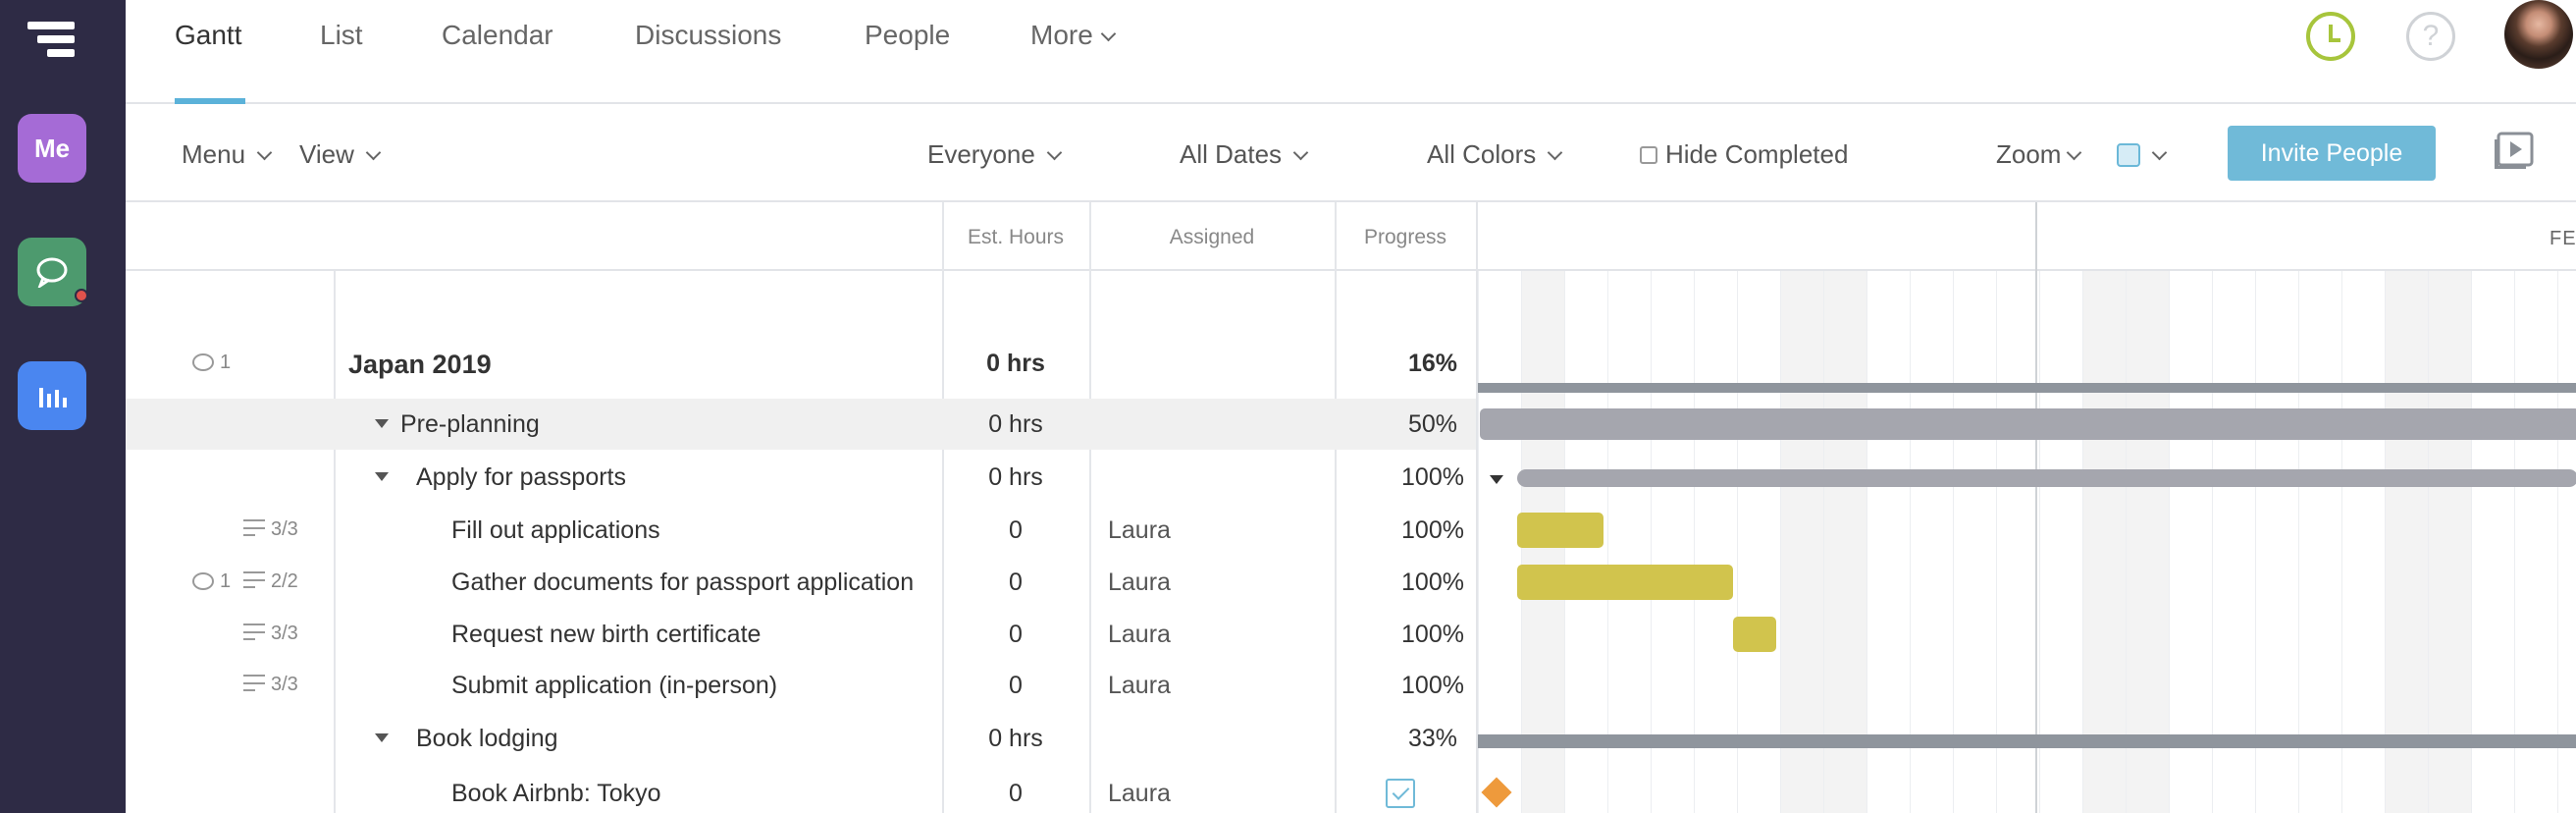  What do you see at coordinates (500, 477) in the screenshot?
I see `task-name: Apply for passports` at bounding box center [500, 477].